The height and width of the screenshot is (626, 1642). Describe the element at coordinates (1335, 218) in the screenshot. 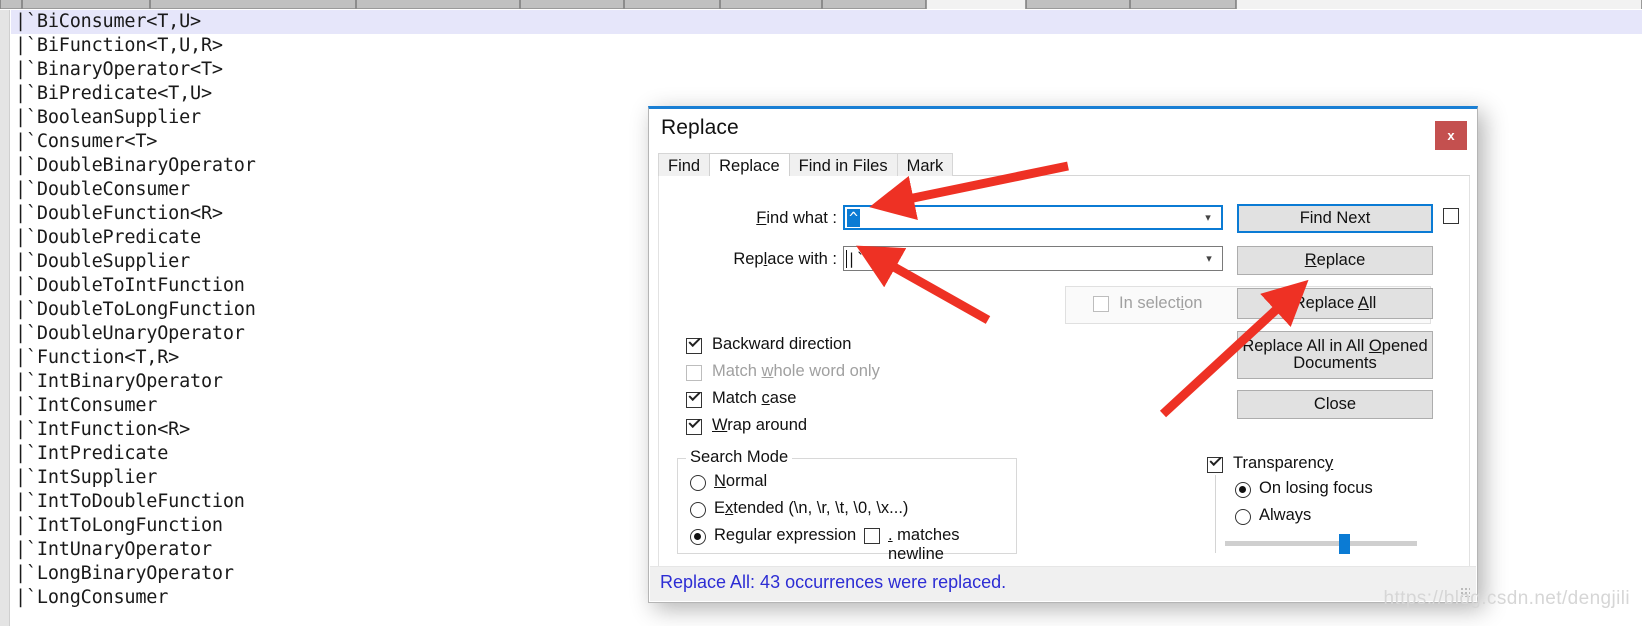

I see `find-next-button: Find Next` at that location.